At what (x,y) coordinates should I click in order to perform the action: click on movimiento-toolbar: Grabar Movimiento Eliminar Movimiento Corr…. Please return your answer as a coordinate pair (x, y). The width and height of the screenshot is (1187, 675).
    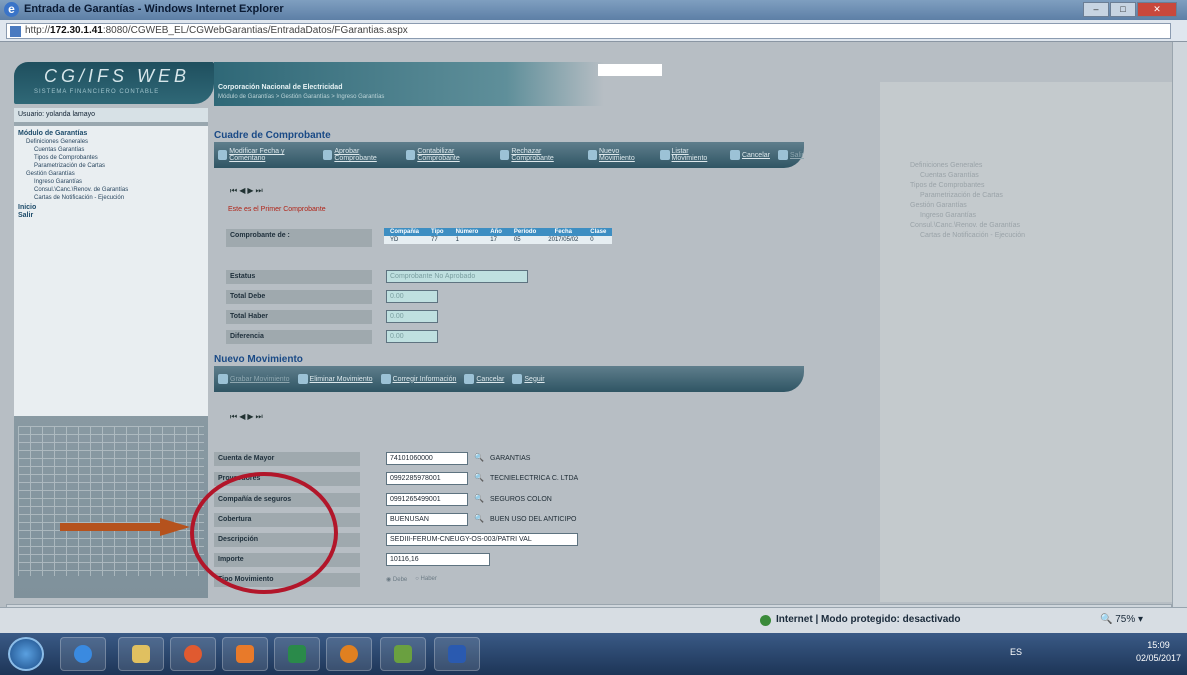
    Looking at the image, I should click on (509, 379).